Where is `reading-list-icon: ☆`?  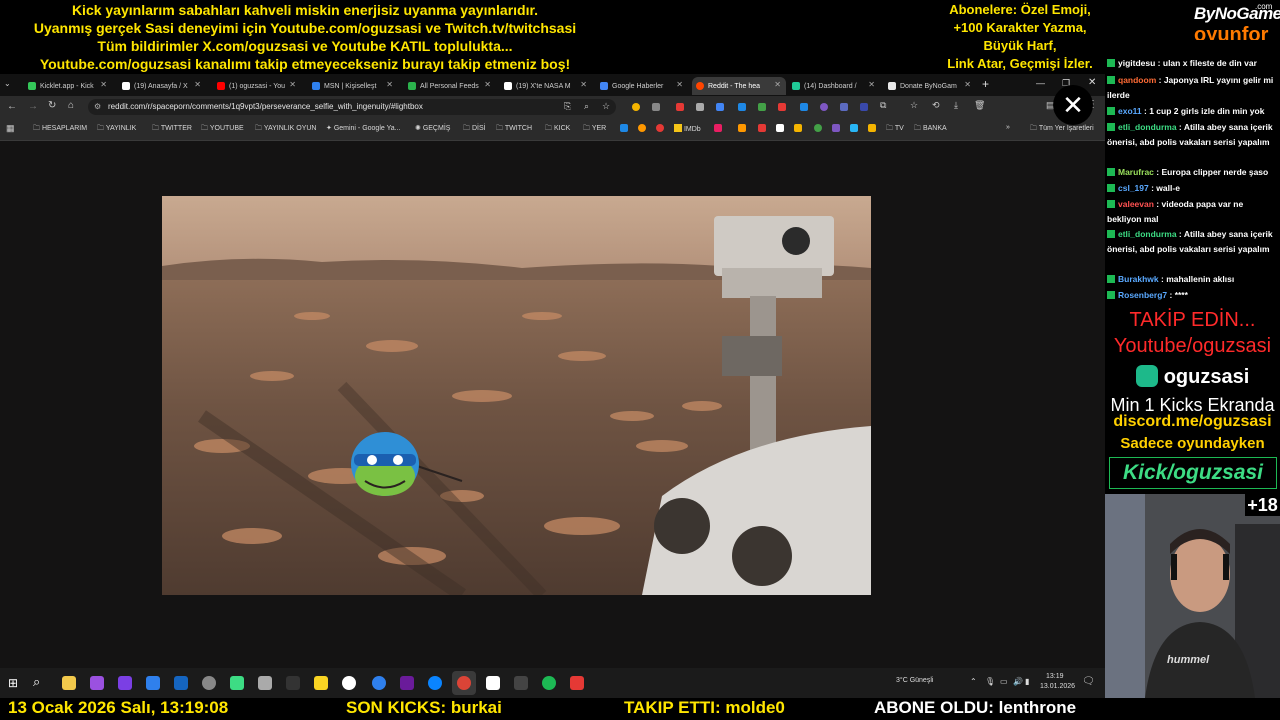 reading-list-icon: ☆ is located at coordinates (914, 105).